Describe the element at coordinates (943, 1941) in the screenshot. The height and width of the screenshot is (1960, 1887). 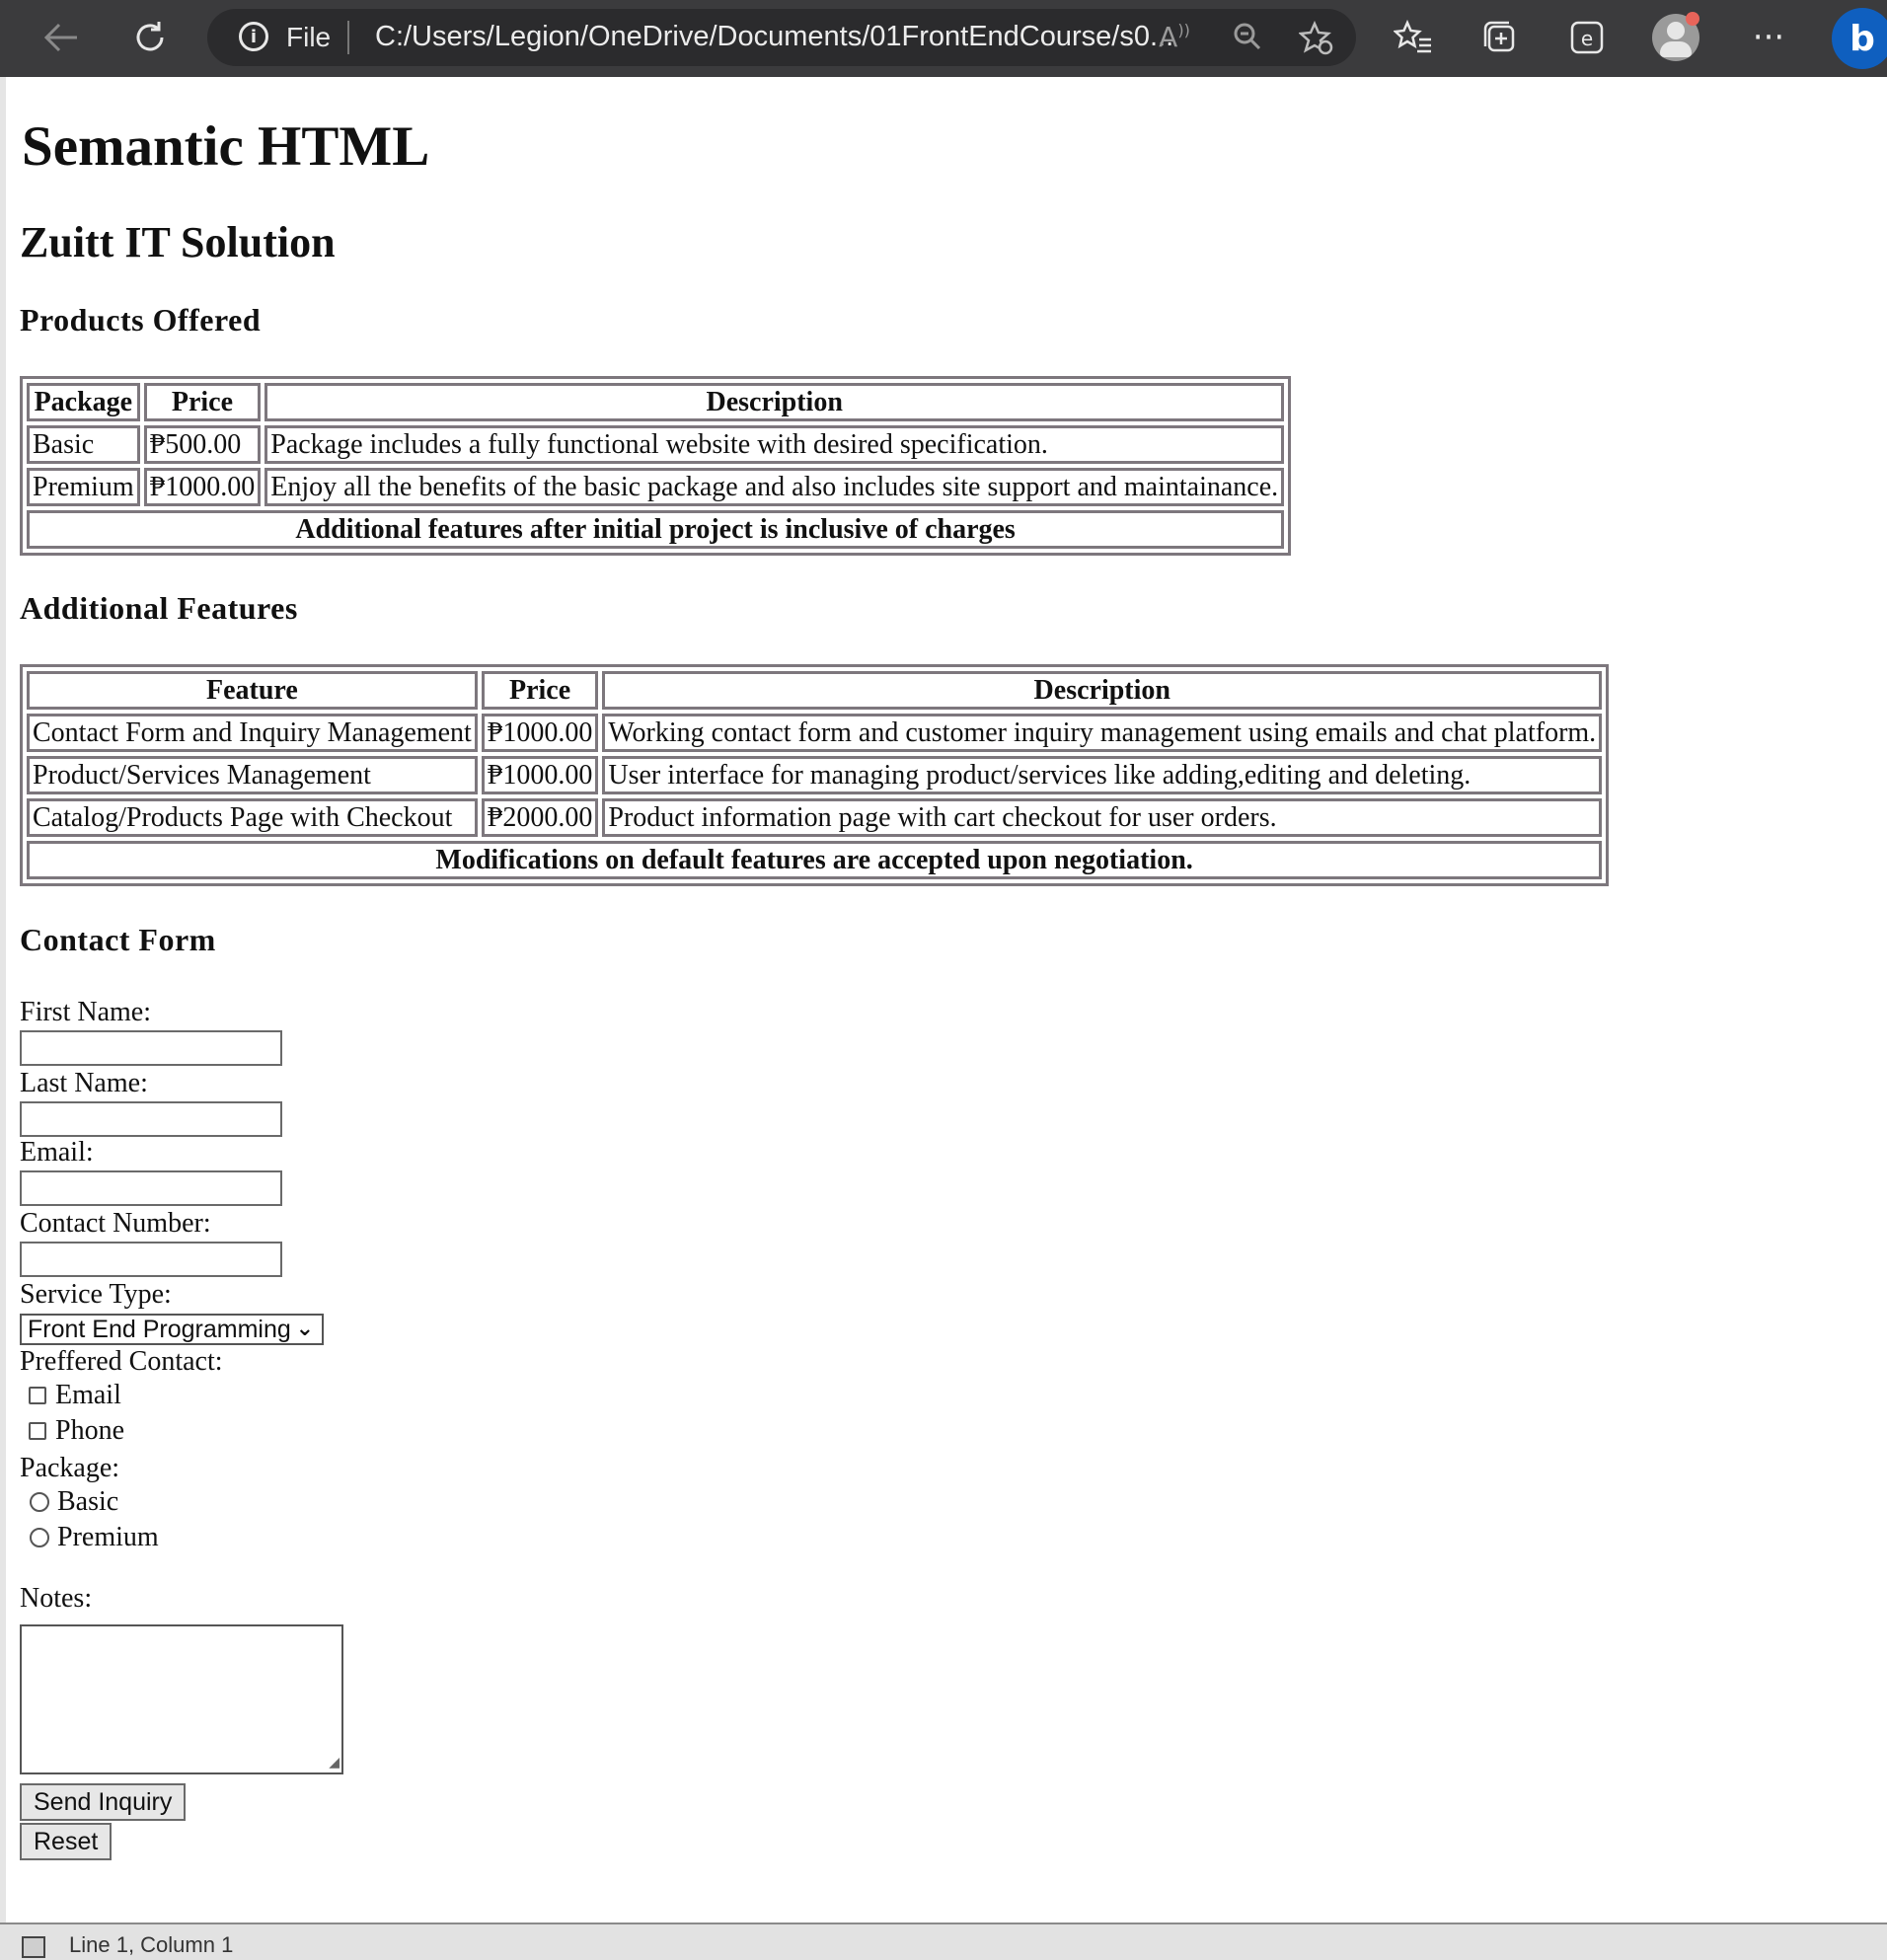
I see `status-bar: Line 1, Column 1` at that location.